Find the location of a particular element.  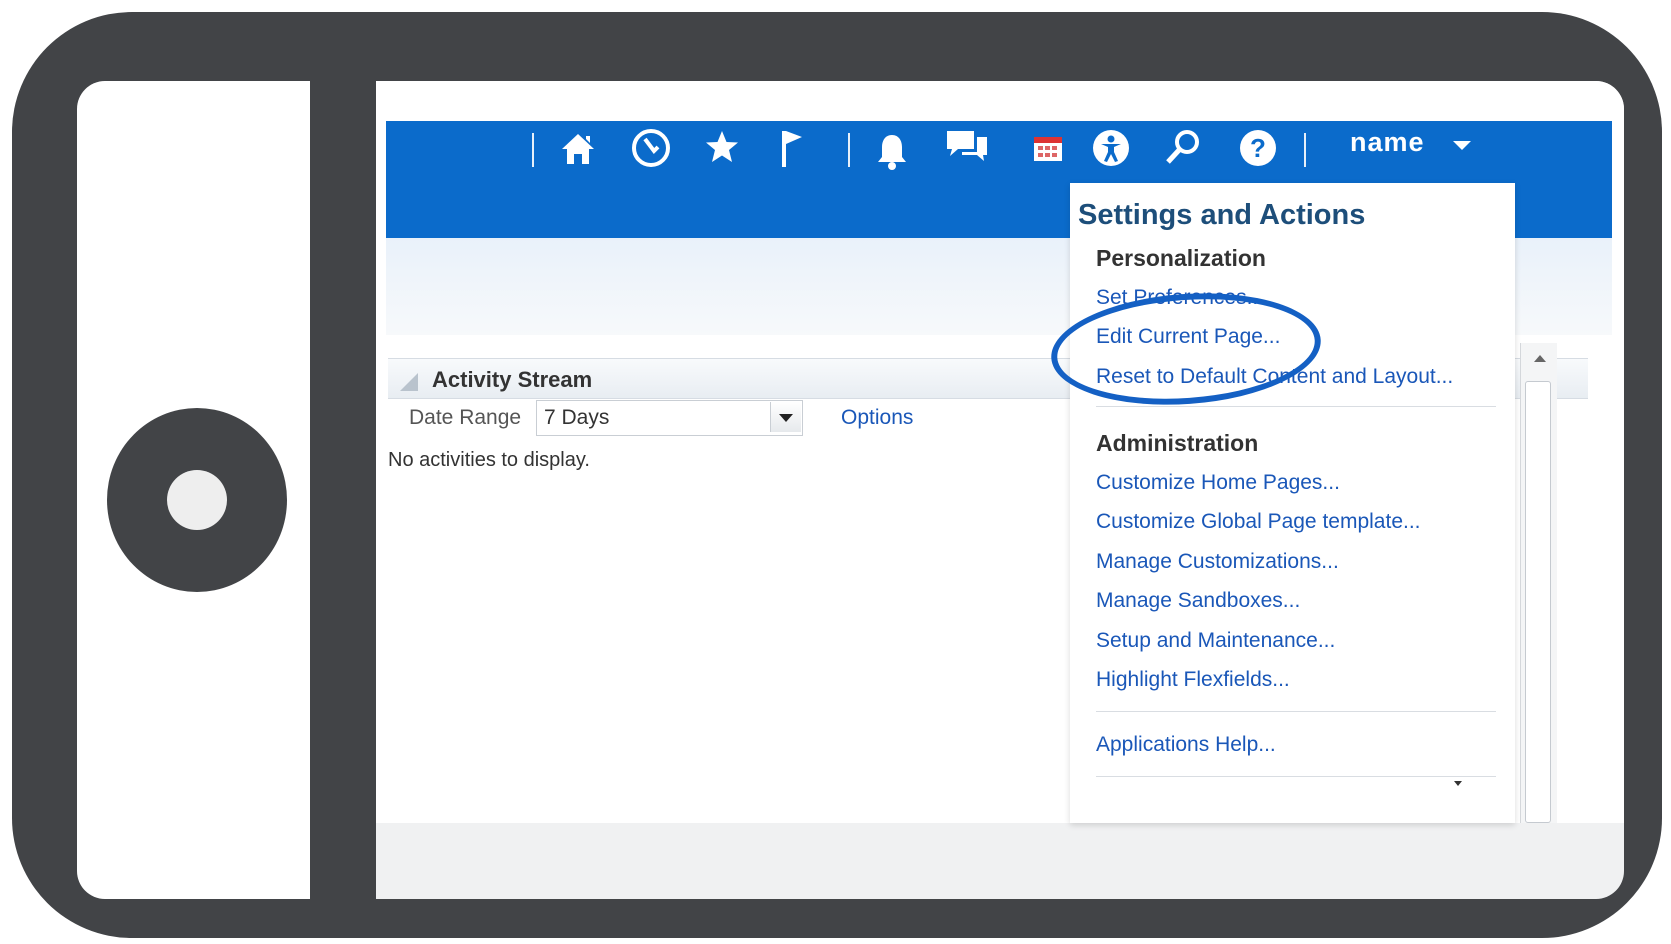

recent-icon is located at coordinates (651, 152).